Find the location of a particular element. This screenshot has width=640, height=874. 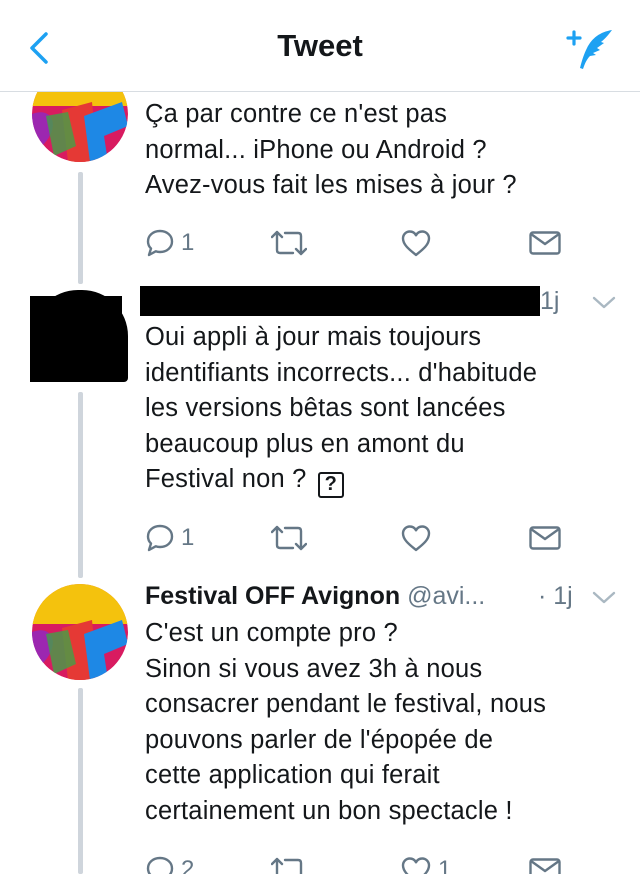

tweet-timestamp: 1j is located at coordinates (550, 301).